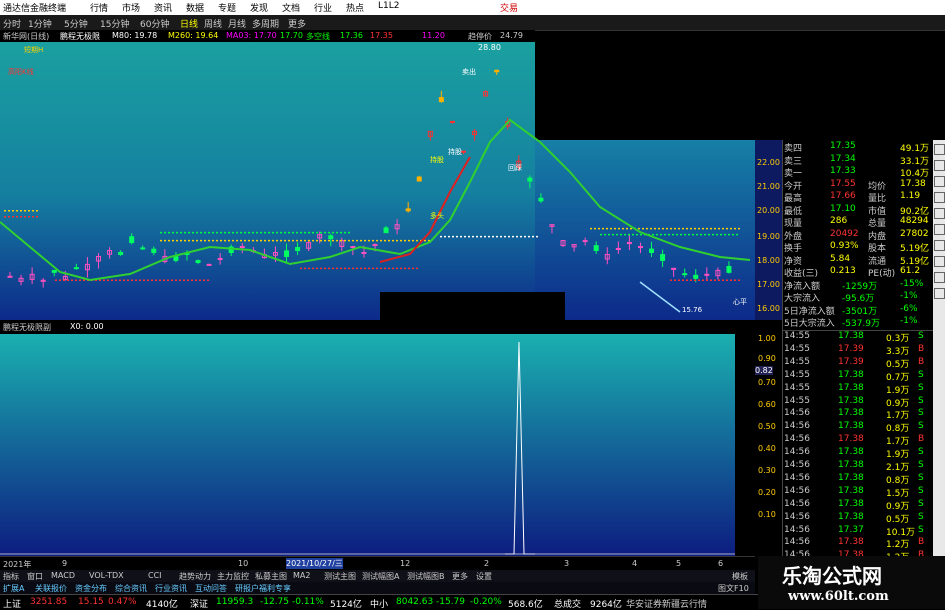  What do you see at coordinates (851, 529) in the screenshot?
I see `tick-price: 17.37` at bounding box center [851, 529].